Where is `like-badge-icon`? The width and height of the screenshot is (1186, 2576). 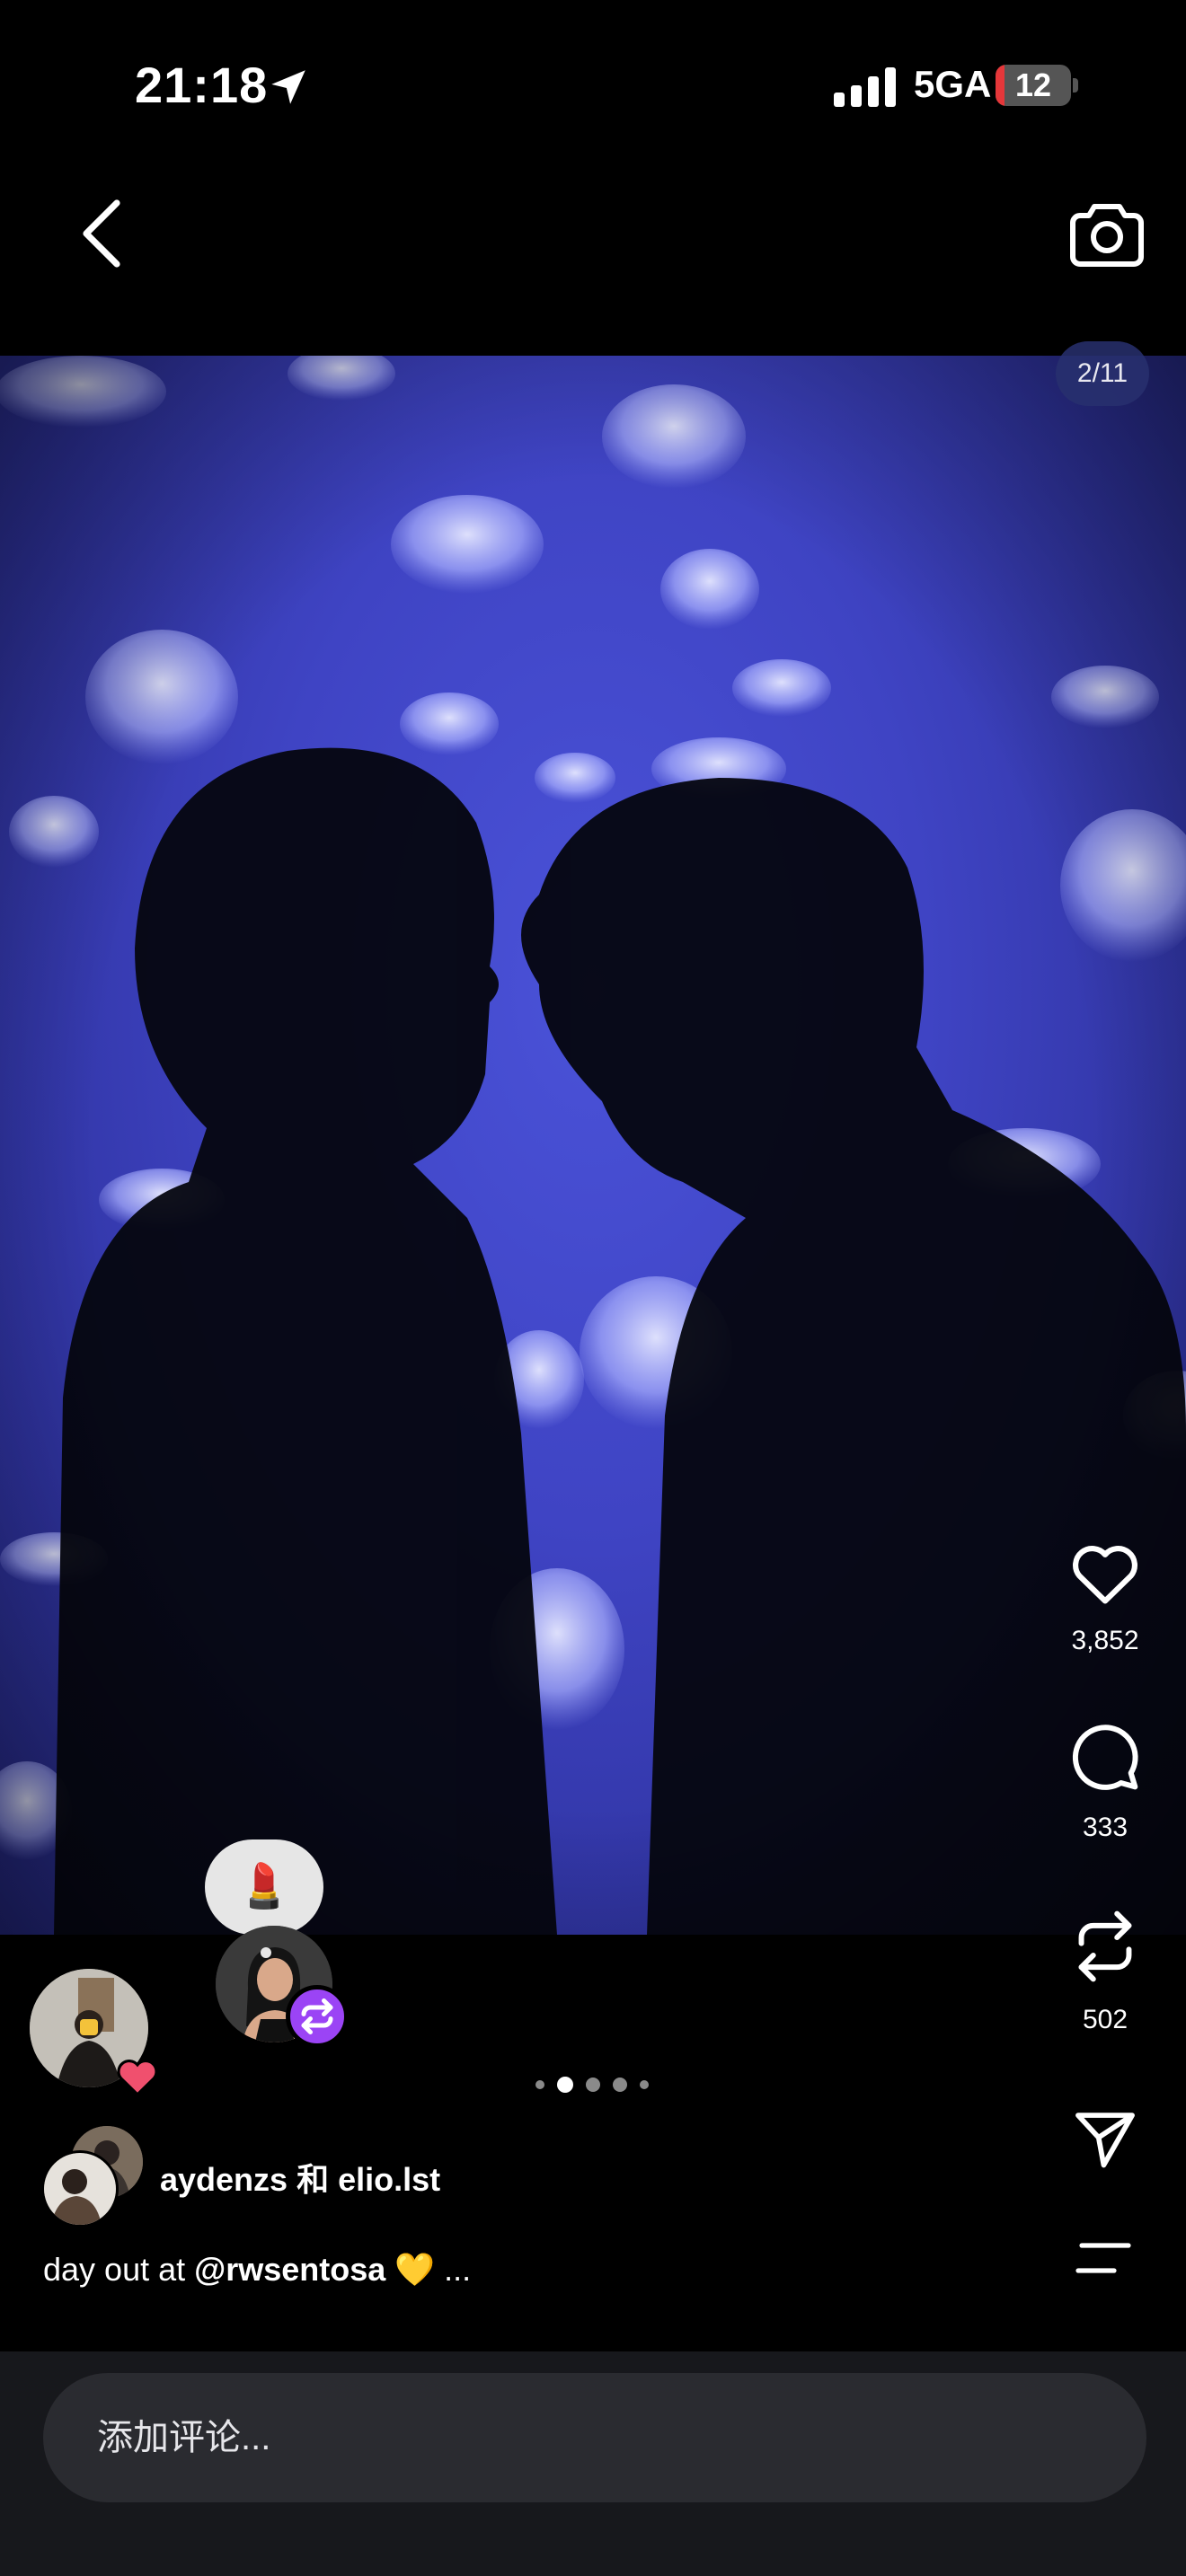 like-badge-icon is located at coordinates (137, 2078).